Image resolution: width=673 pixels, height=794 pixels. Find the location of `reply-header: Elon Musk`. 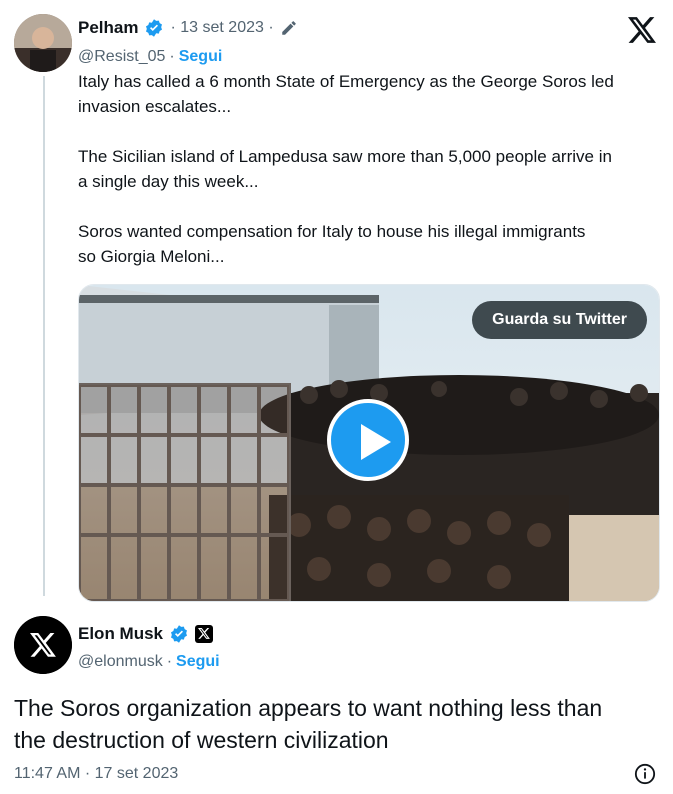

reply-header: Elon Musk is located at coordinates (146, 634).